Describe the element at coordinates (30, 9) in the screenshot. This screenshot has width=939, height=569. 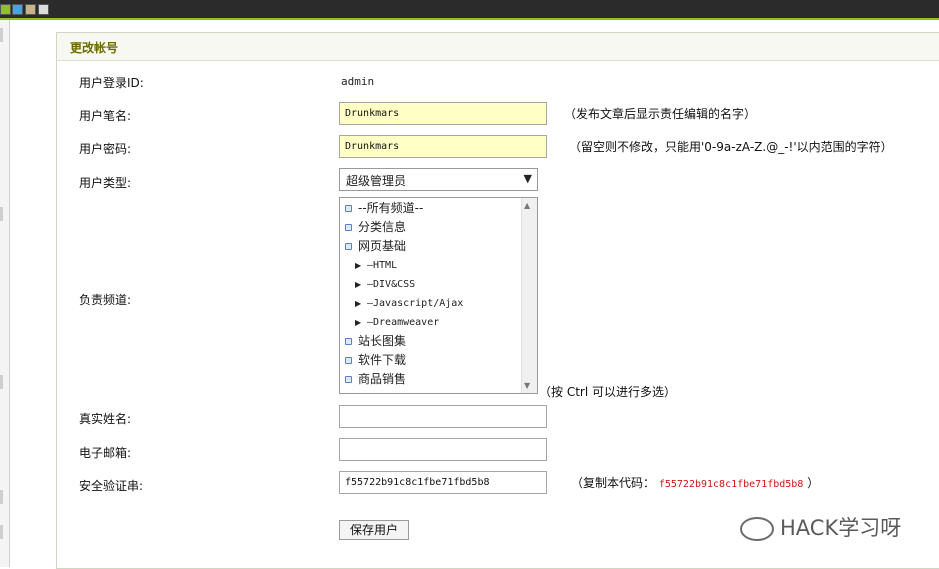
I see `tan-tab-icon` at that location.